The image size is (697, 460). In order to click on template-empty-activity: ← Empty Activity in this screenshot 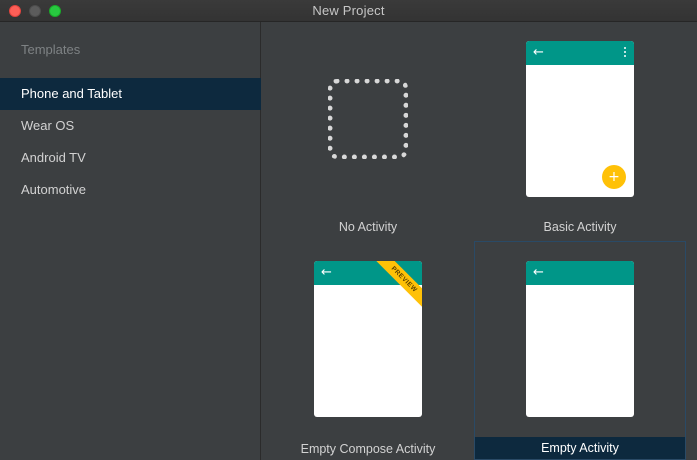, I will do `click(580, 350)`.